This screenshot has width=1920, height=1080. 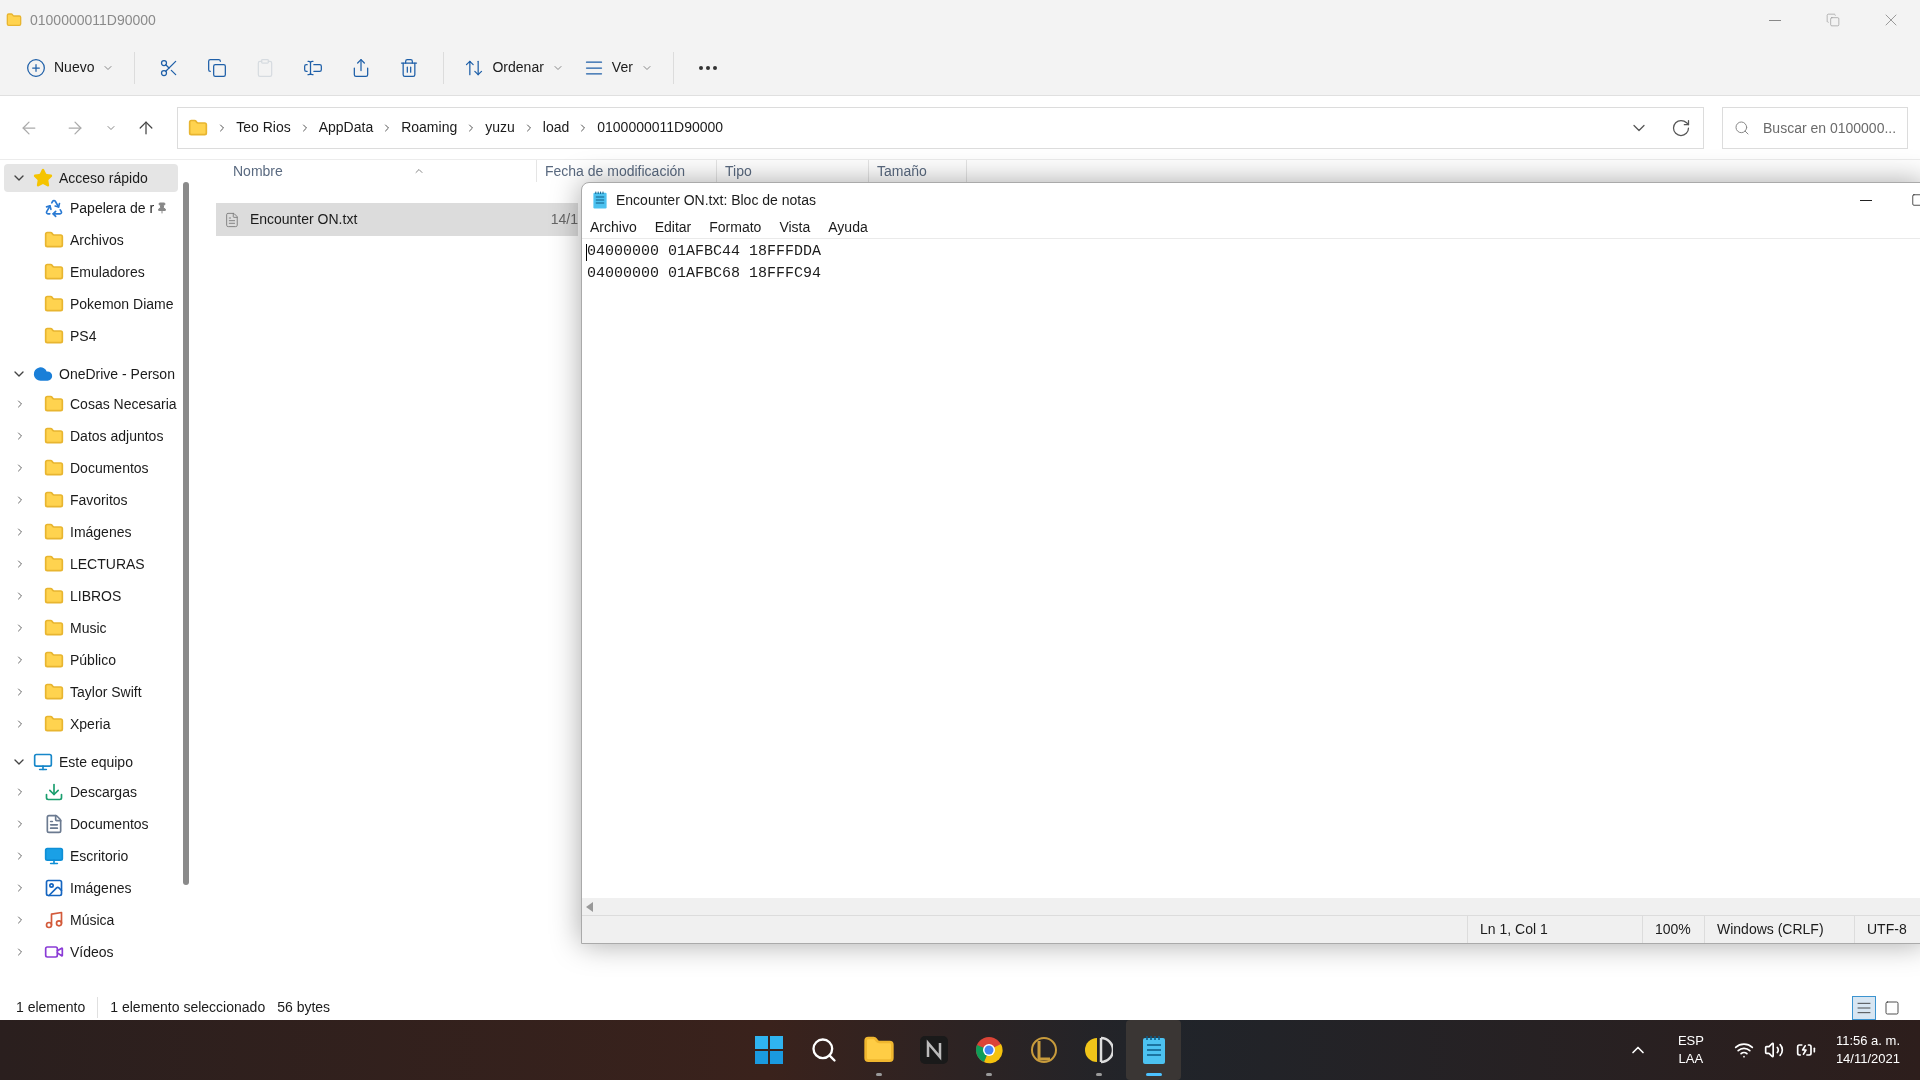 I want to click on language-indicator: ESP, so click(x=1690, y=1041).